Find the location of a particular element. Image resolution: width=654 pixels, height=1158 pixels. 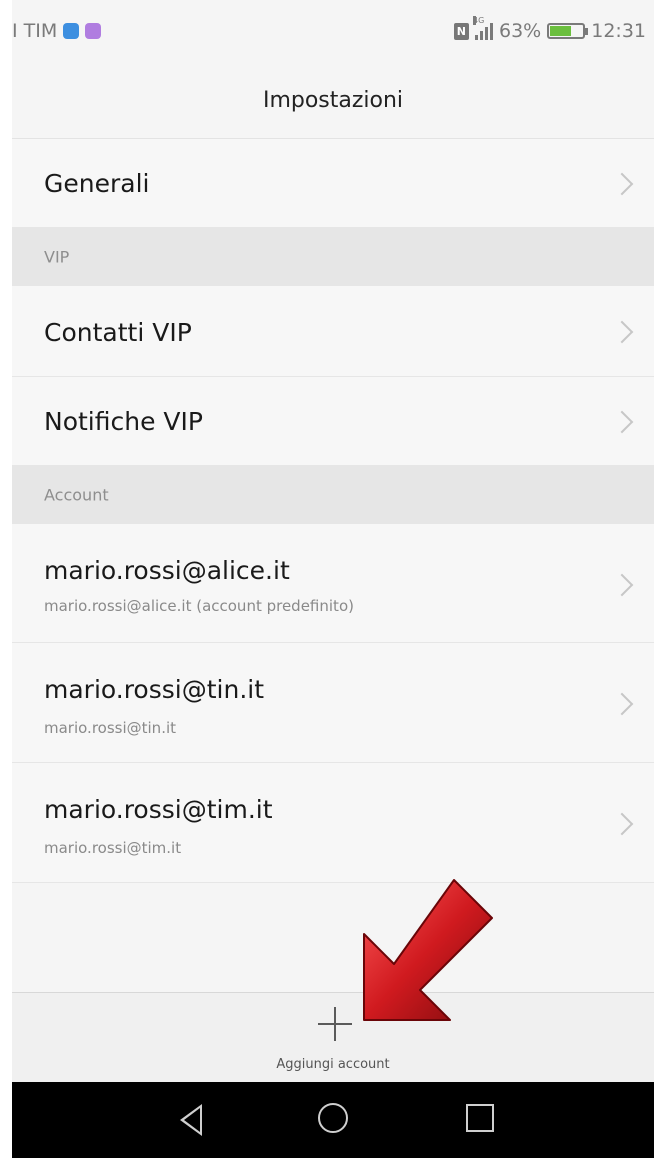

nfc-icon: N is located at coordinates (461, 31).